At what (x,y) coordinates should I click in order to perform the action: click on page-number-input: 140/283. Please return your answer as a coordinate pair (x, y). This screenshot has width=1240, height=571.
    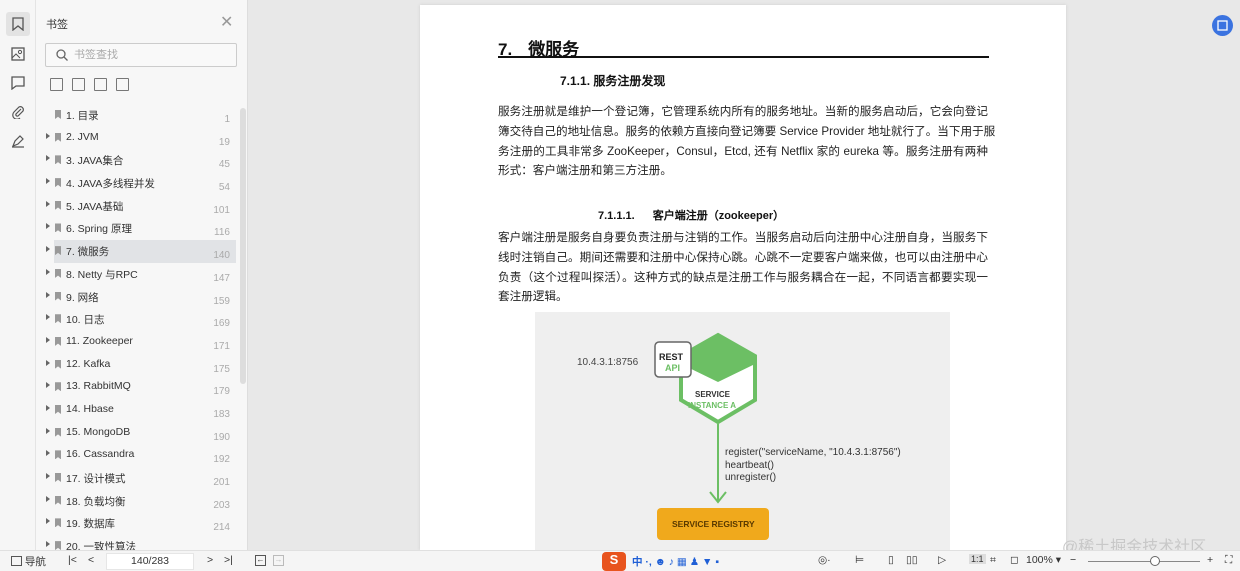
    Looking at the image, I should click on (150, 561).